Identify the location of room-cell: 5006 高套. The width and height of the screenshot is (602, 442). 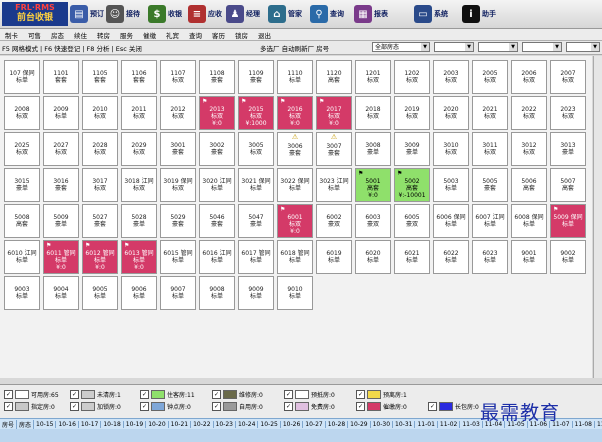
(529, 185).